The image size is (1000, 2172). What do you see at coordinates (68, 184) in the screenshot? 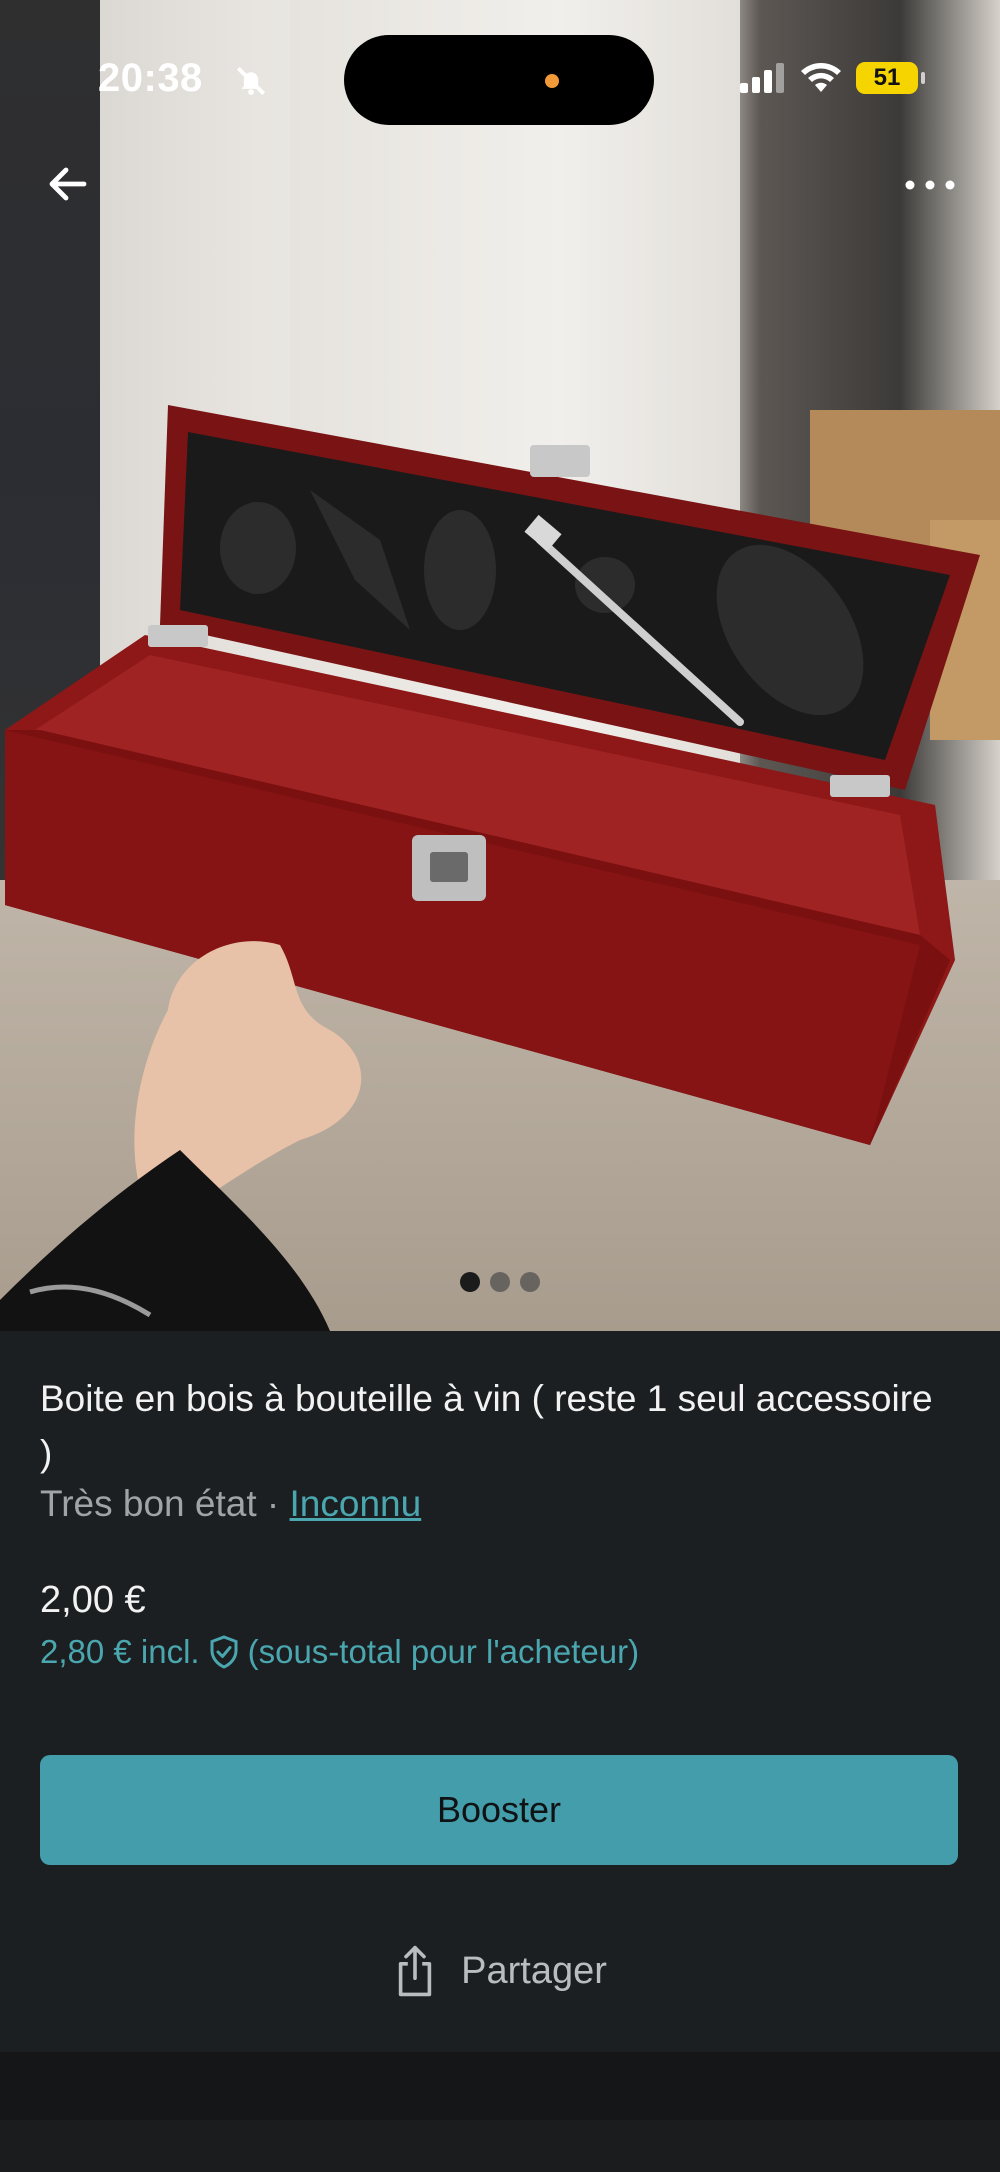
I see `arrow-left-icon` at bounding box center [68, 184].